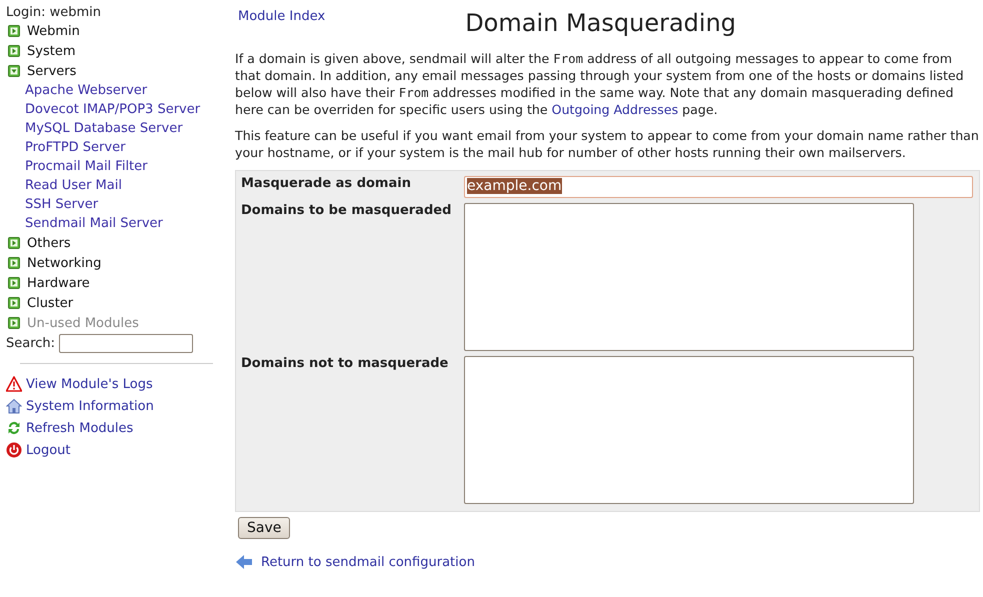  I want to click on module-link: Dovecot IMAP/POP3 Server, so click(109, 109).